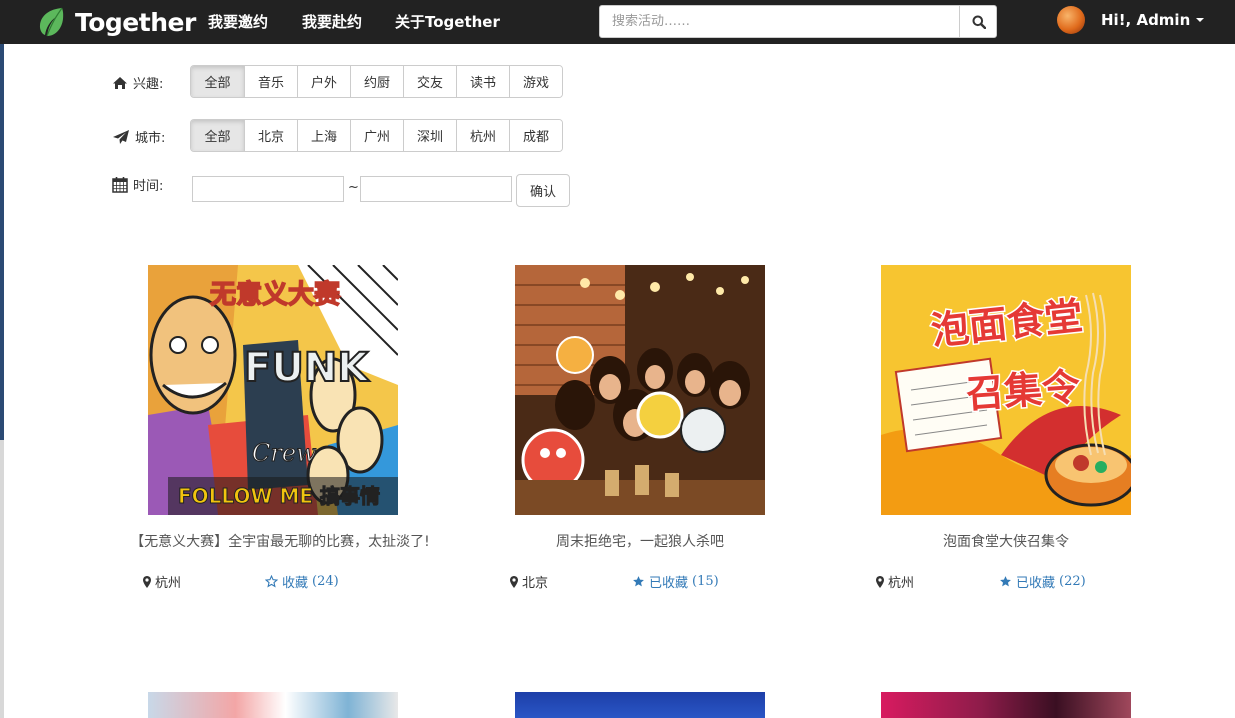 This screenshot has height=718, width=1235. Describe the element at coordinates (1006, 541) in the screenshot. I see `activity-title-3: 泡面食堂大侠召集令` at that location.